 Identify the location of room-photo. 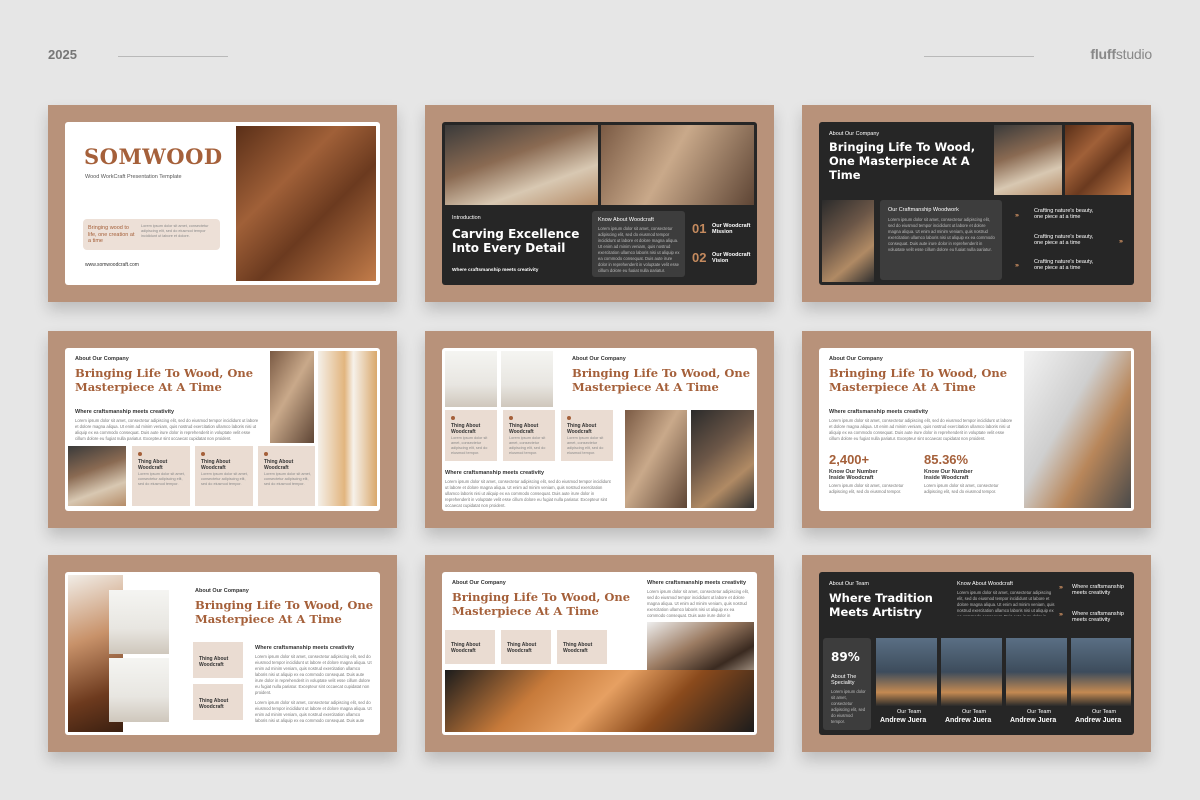
(471, 379).